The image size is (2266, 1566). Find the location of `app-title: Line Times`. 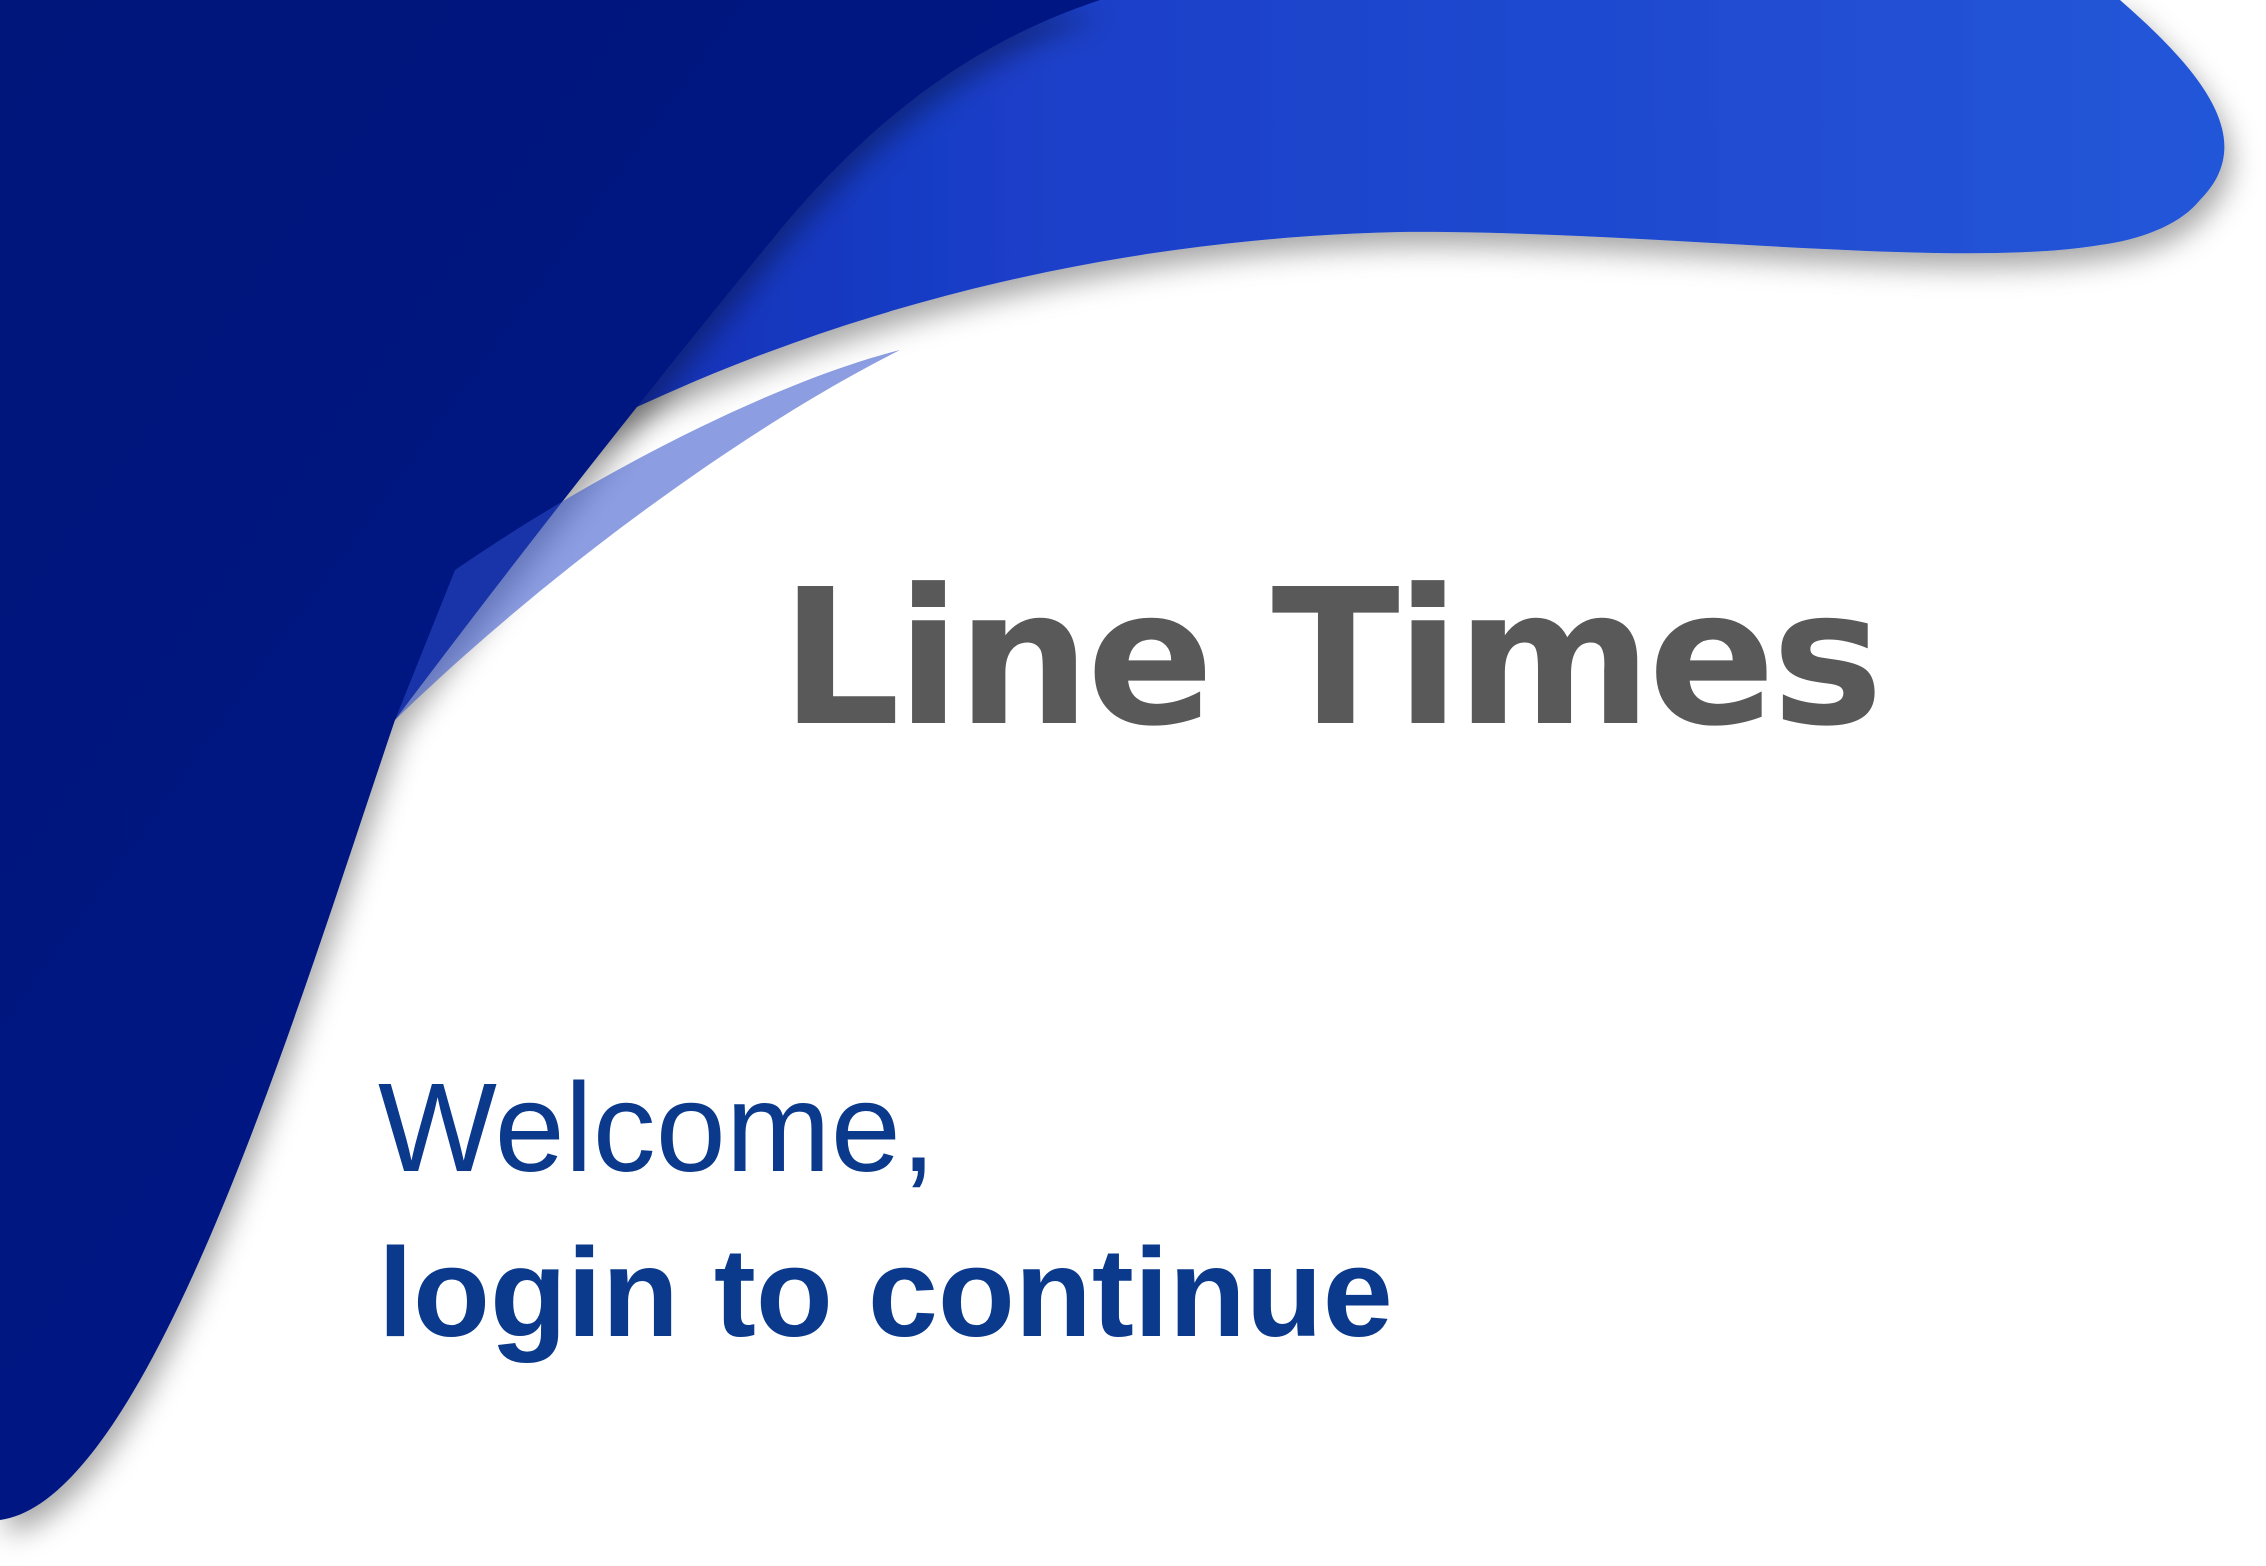

app-title: Line Times is located at coordinates (1331, 658).